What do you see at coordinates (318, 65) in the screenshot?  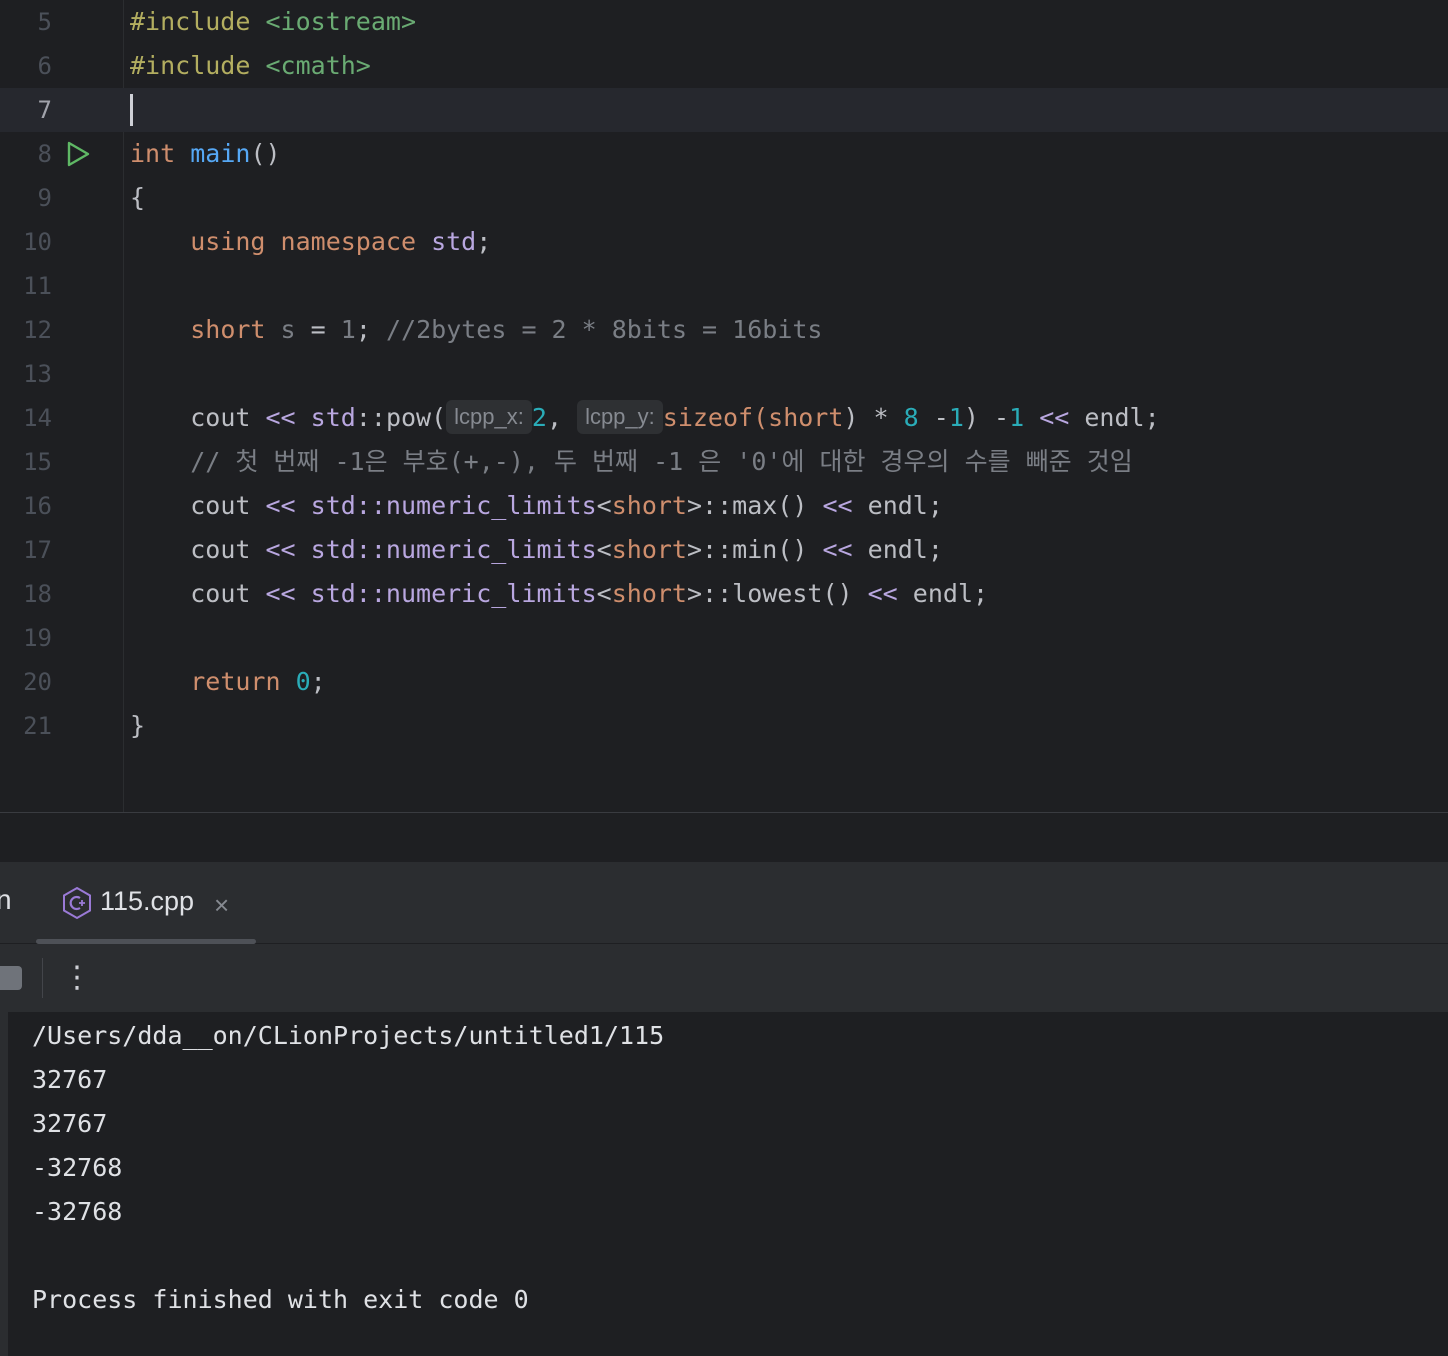 I see `include-header: <cmath>` at bounding box center [318, 65].